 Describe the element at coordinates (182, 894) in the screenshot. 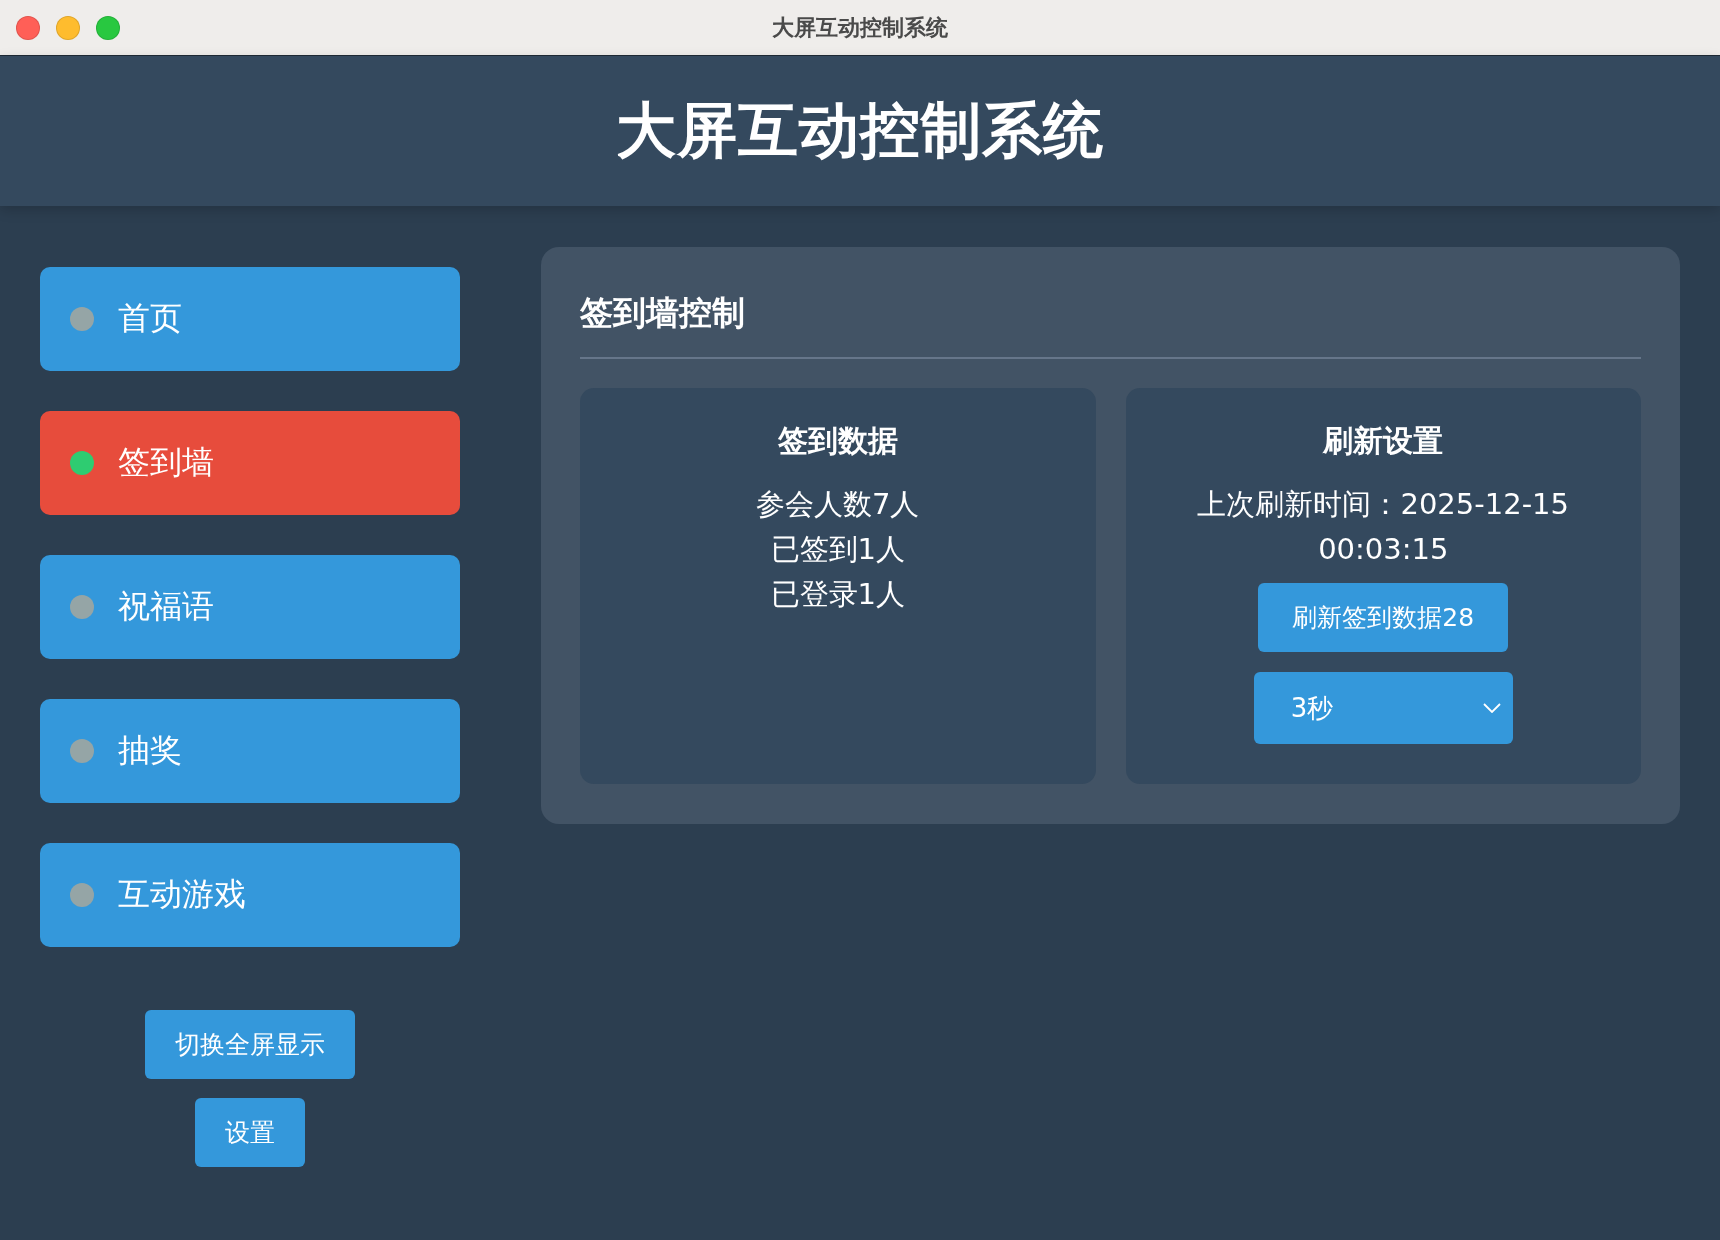

I see `nav-label: 互动游戏` at that location.